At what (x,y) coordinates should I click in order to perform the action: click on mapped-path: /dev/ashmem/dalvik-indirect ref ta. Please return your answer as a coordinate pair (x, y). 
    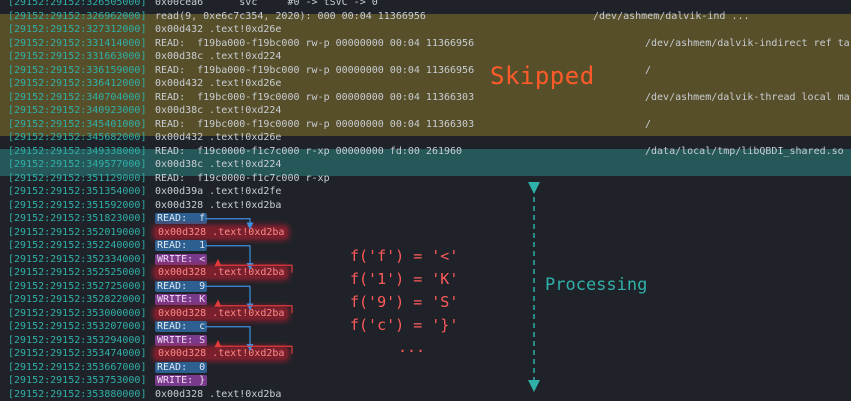
    Looking at the image, I should click on (747, 43).